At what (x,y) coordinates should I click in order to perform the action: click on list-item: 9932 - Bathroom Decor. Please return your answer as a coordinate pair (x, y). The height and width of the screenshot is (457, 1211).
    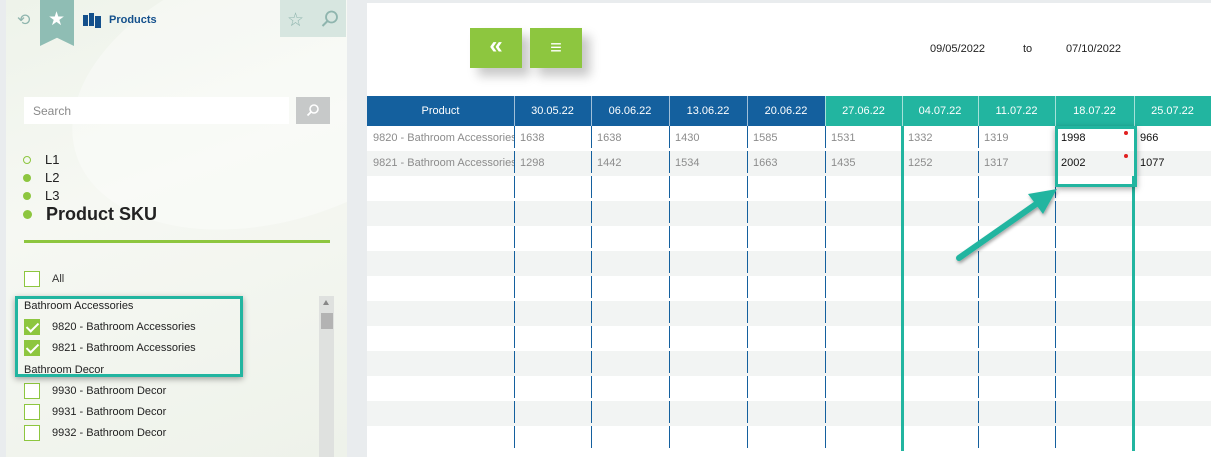
    Looking at the image, I should click on (166, 432).